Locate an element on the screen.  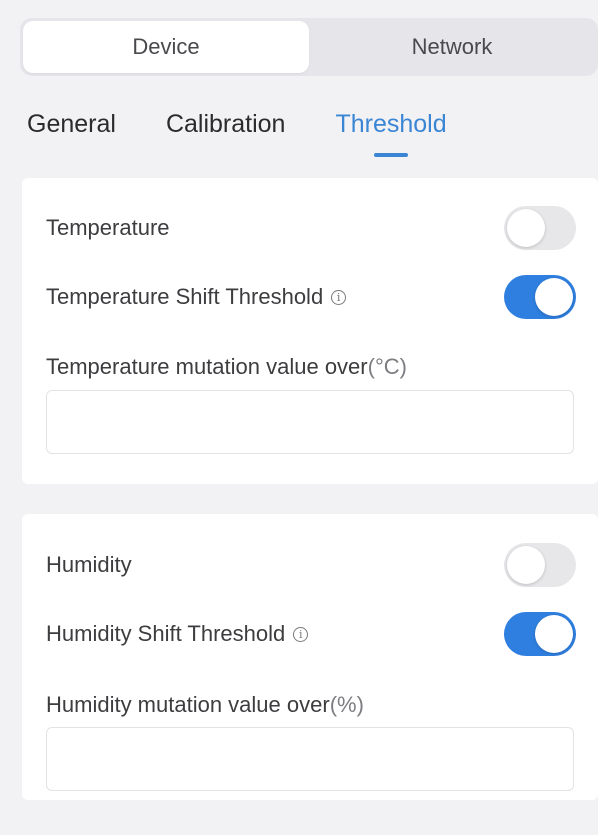
tab-calibration: Calibration is located at coordinates (226, 133).